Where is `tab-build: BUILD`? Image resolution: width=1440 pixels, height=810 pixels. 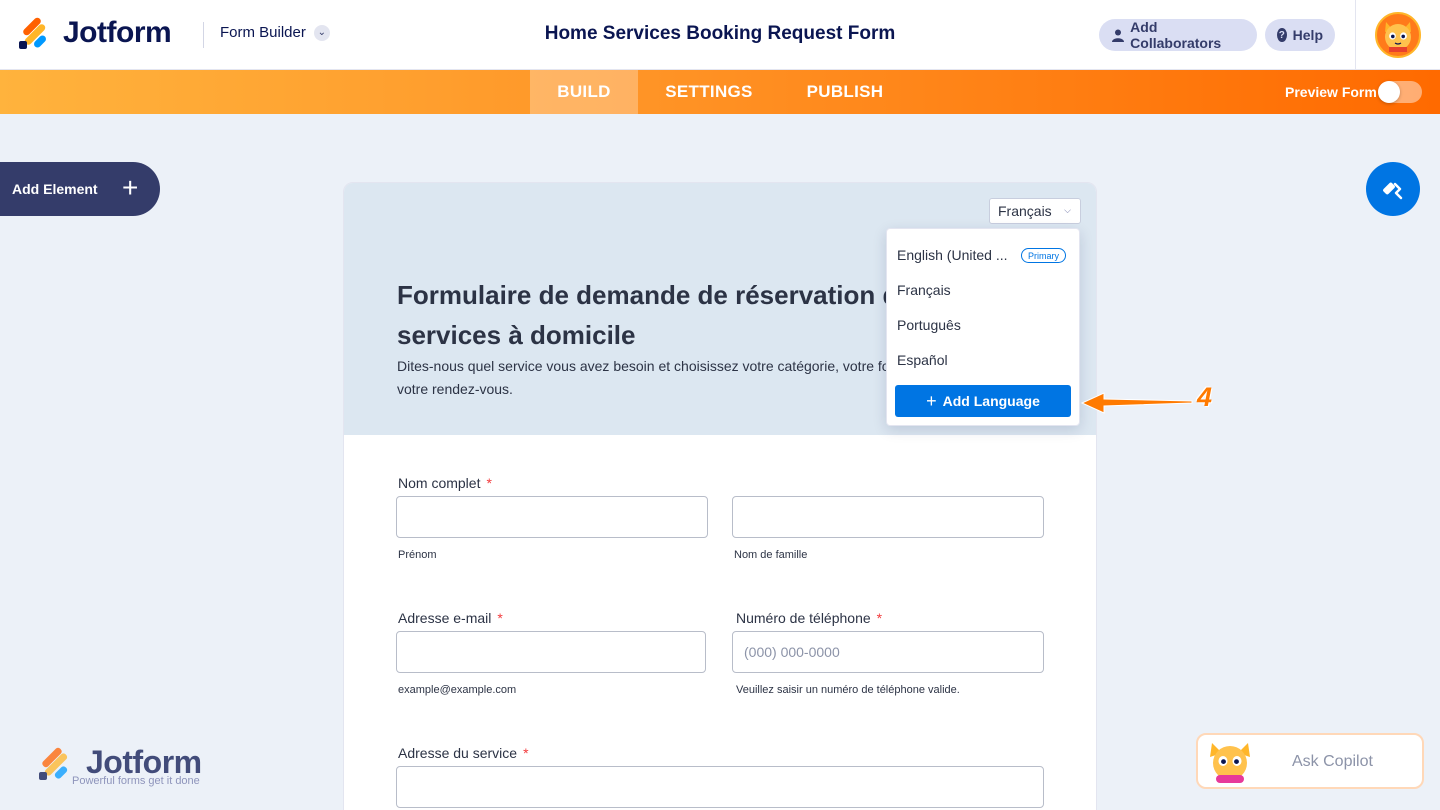 tab-build: BUILD is located at coordinates (584, 92).